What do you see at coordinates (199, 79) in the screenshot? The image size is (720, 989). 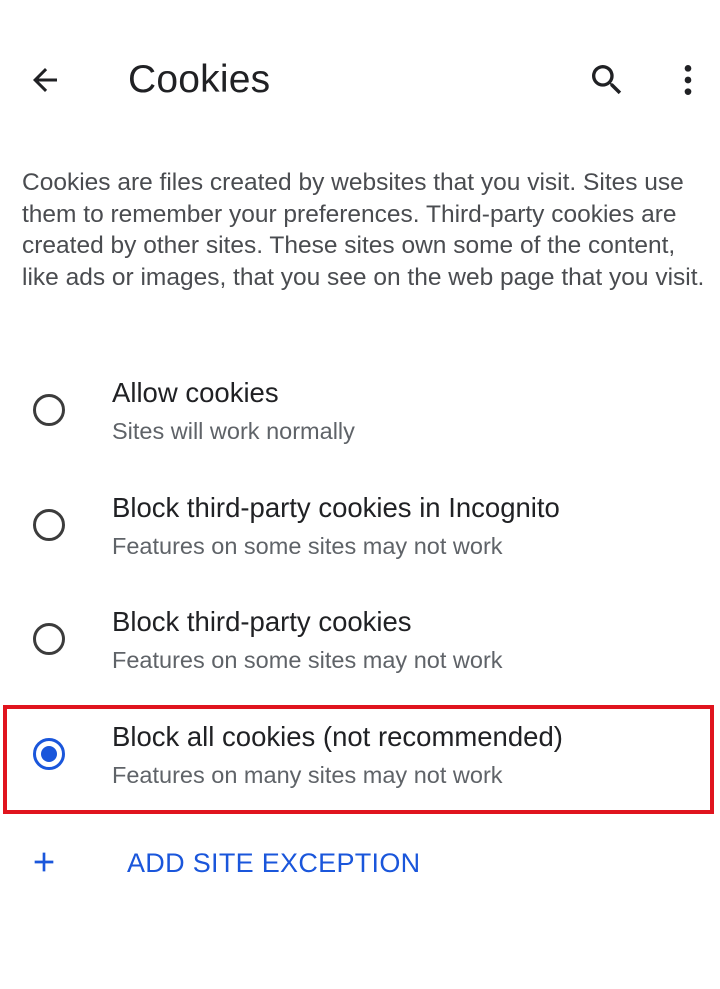 I see `page-title: Cookies` at bounding box center [199, 79].